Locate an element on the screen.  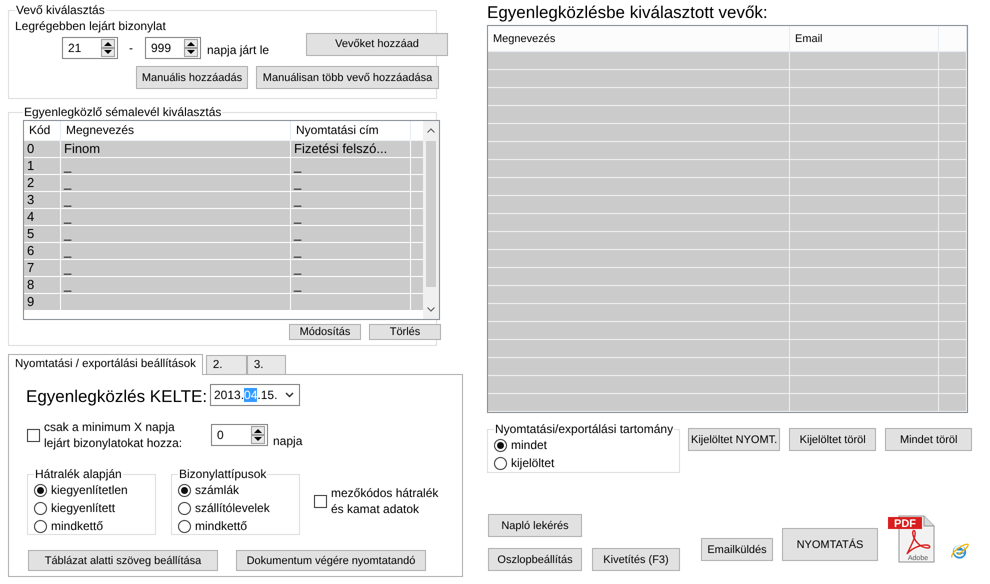
table-cell: 3 is located at coordinates (30, 199).